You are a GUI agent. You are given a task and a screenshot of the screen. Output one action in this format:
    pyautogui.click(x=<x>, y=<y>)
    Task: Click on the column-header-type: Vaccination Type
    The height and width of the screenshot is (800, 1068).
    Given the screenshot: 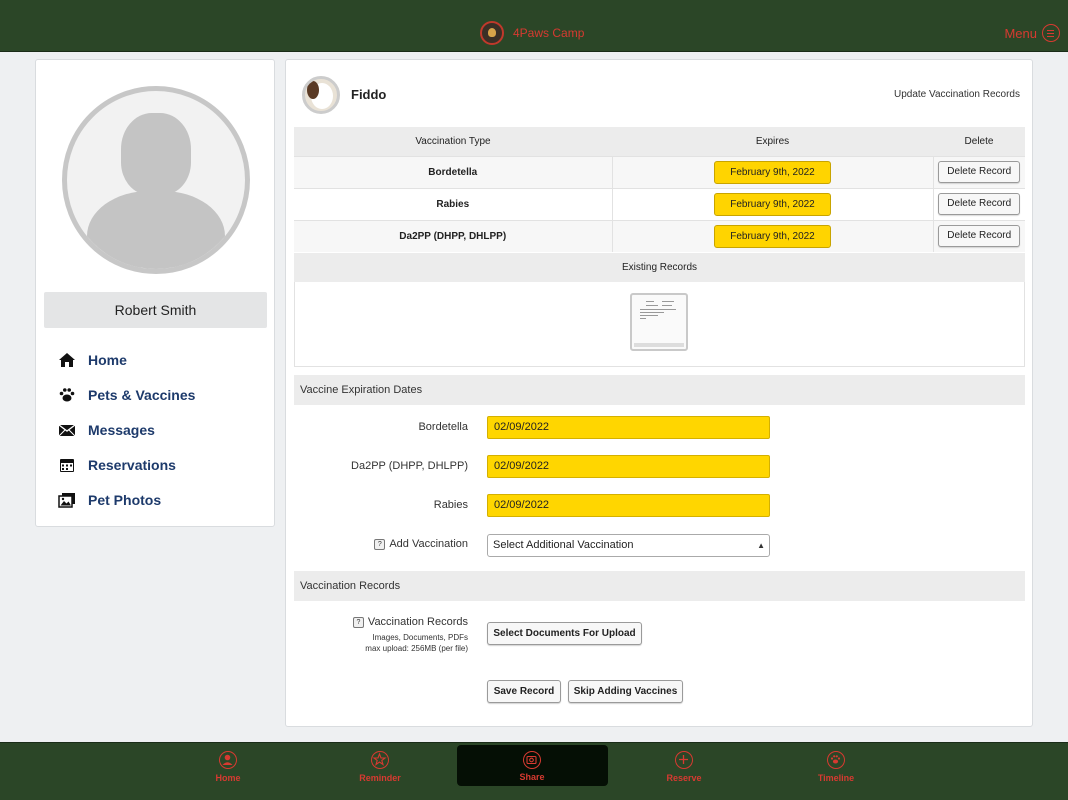 What is the action you would take?
    pyautogui.click(x=453, y=141)
    